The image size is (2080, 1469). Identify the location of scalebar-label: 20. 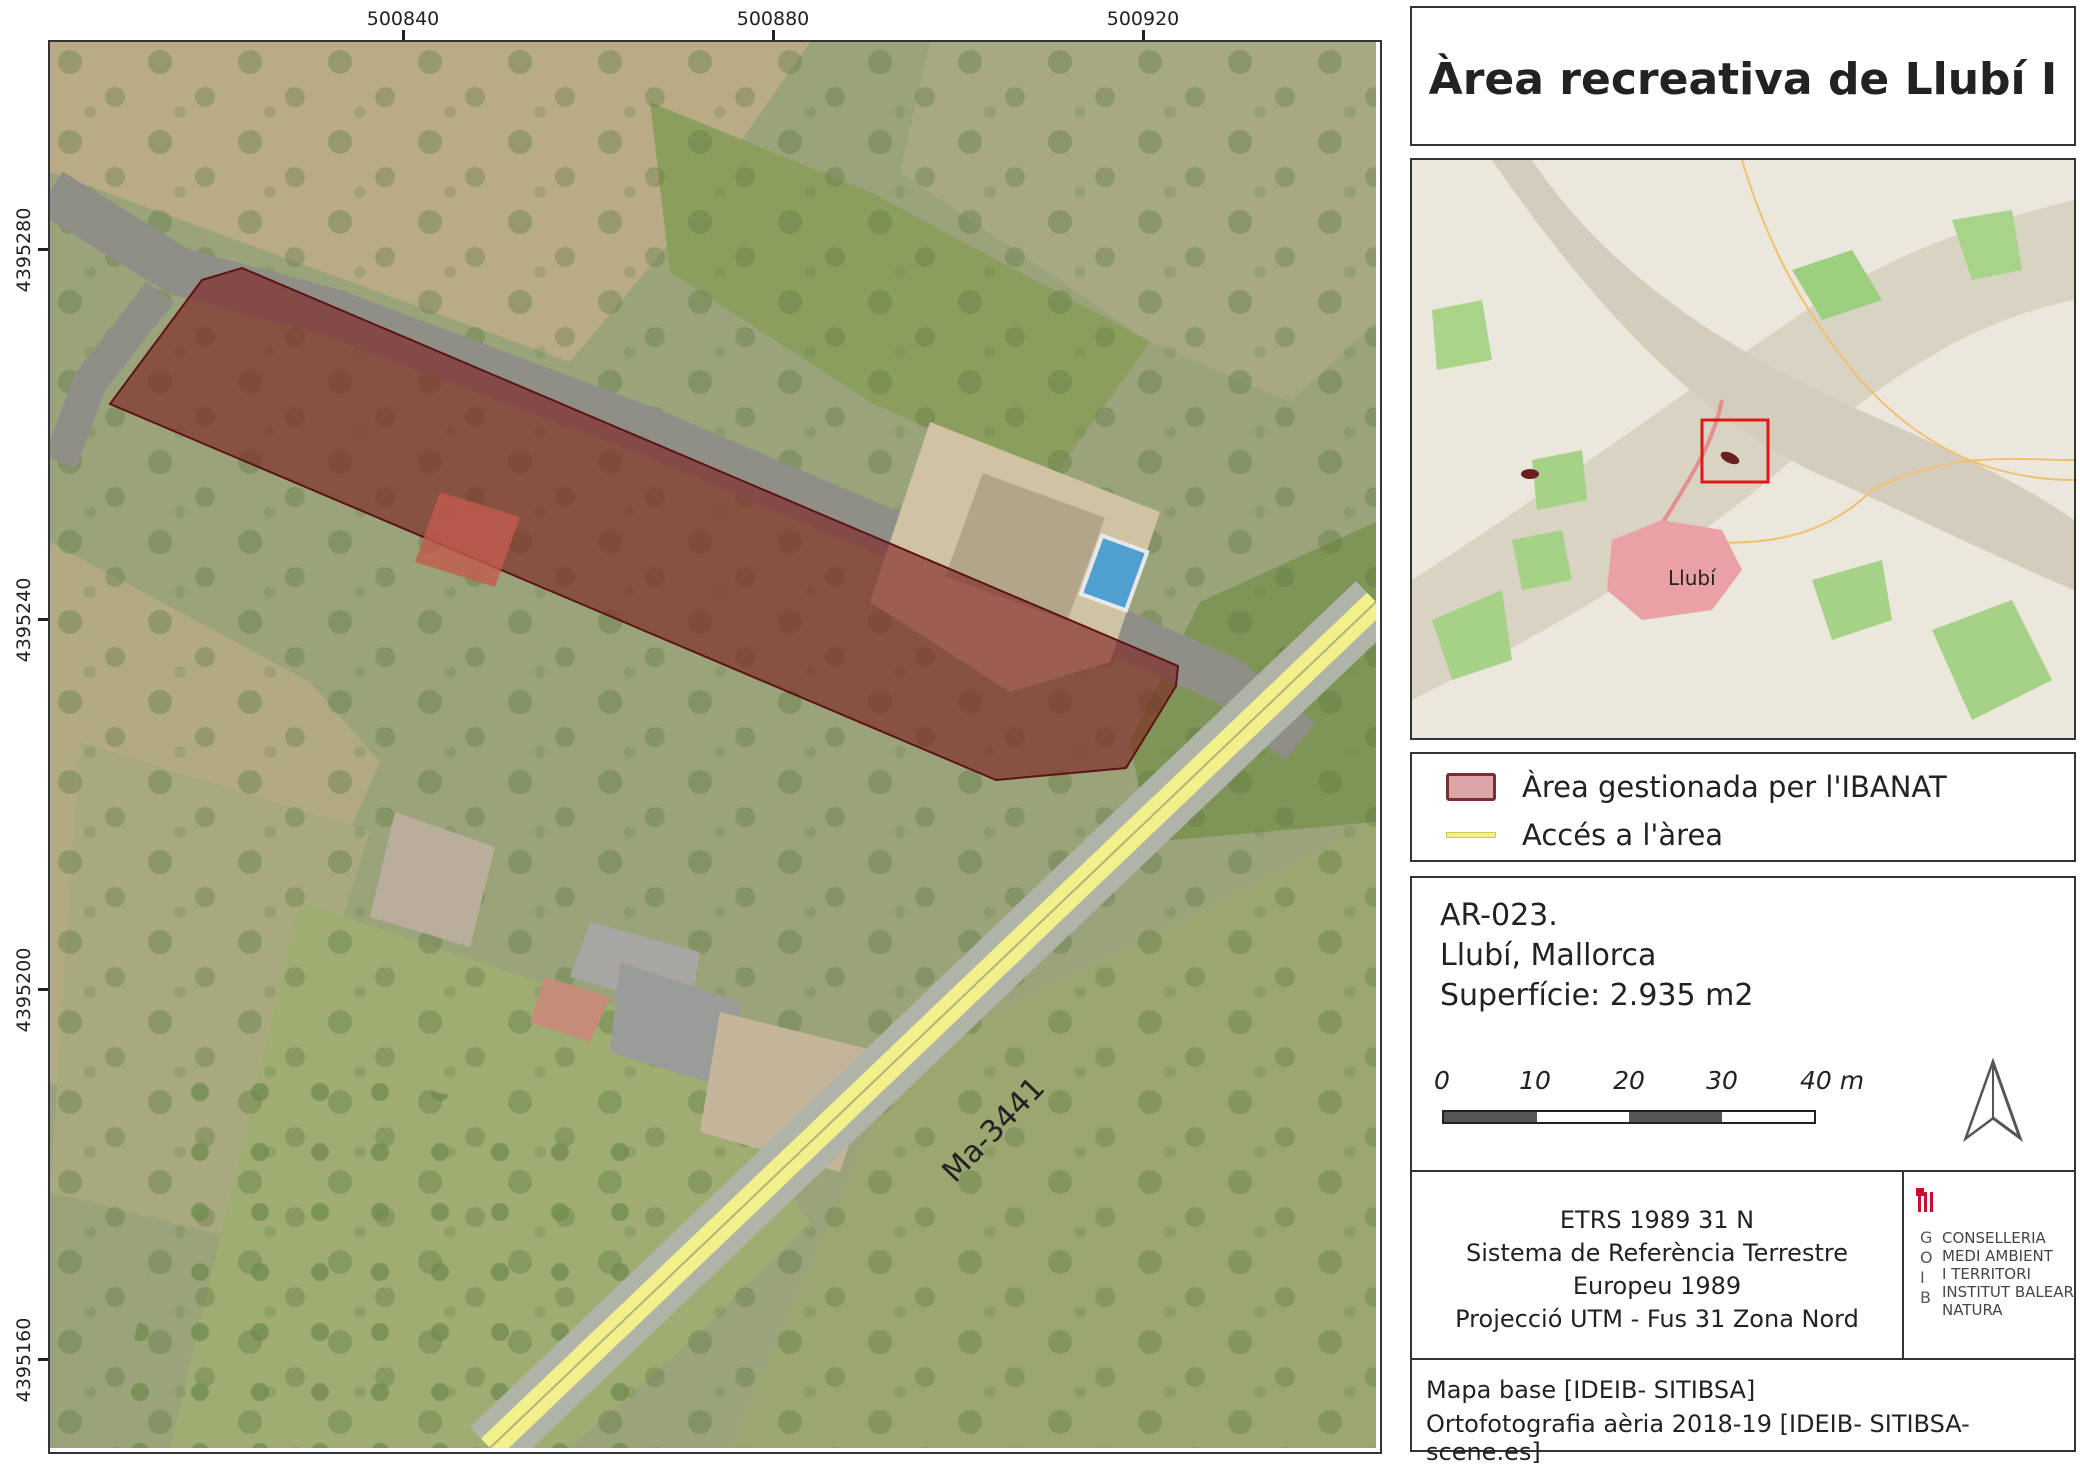
(1629, 1080).